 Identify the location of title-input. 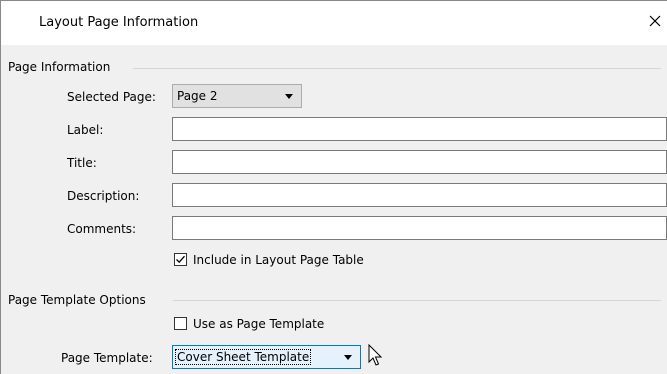
(419, 162).